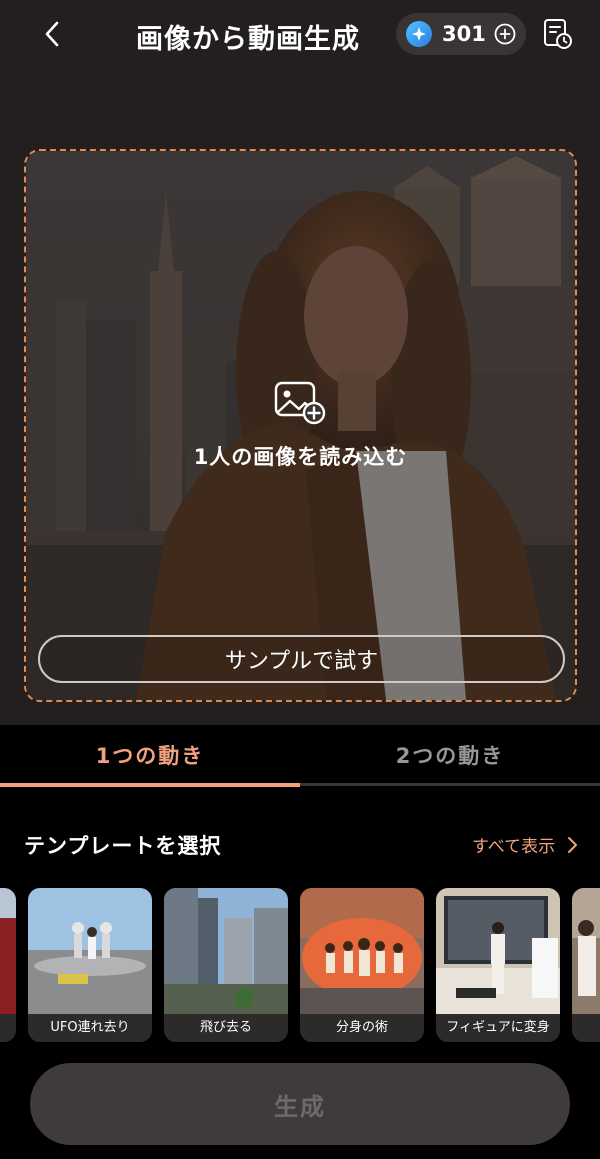 Image resolution: width=600 pixels, height=1159 pixels. What do you see at coordinates (150, 755) in the screenshot?
I see `tab-one-motion: 1つの動き` at bounding box center [150, 755].